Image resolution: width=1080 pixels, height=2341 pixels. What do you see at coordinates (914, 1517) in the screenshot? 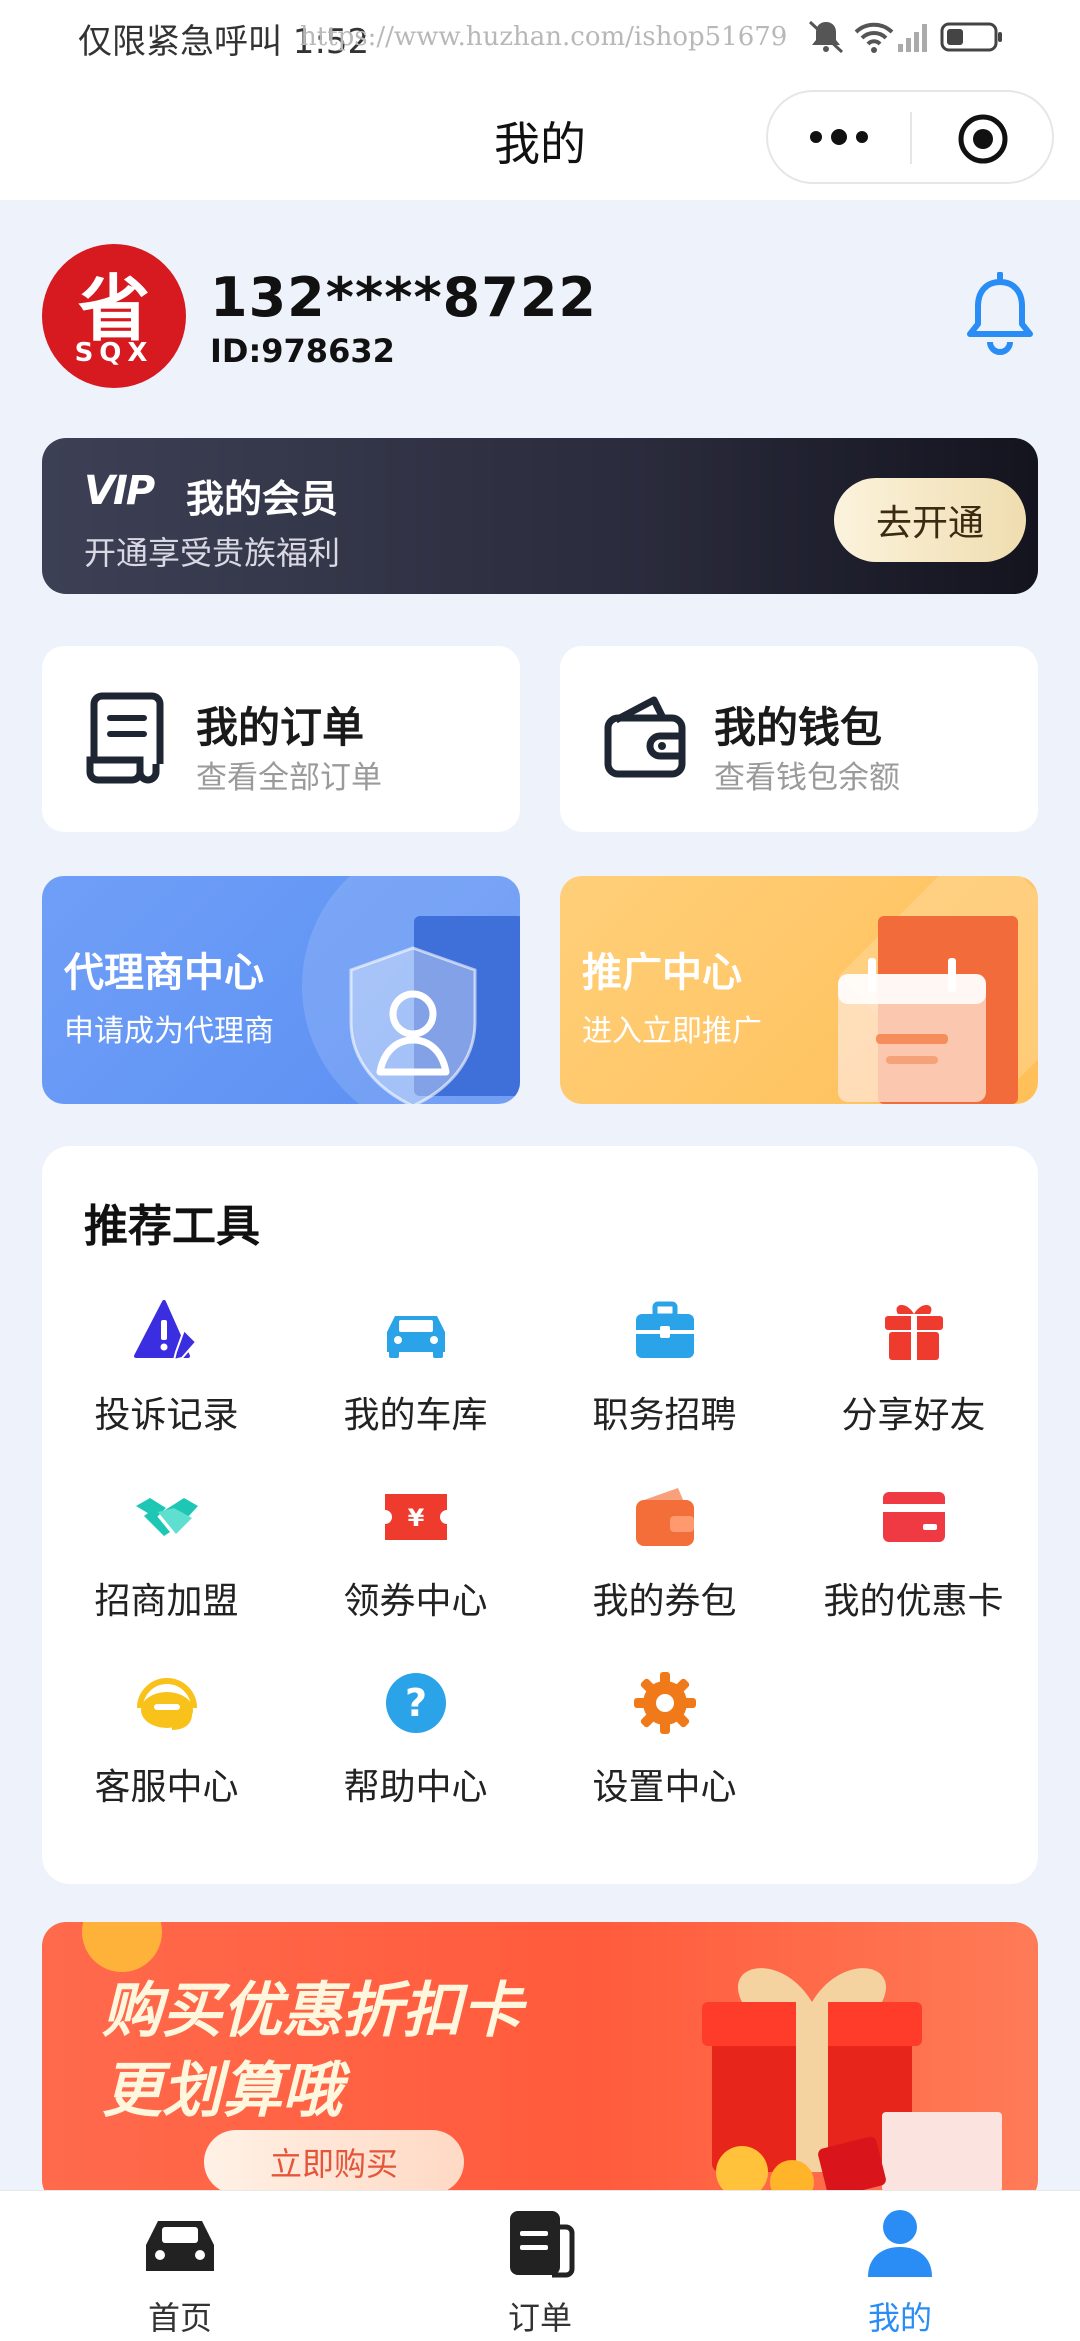
I see `card-icon` at bounding box center [914, 1517].